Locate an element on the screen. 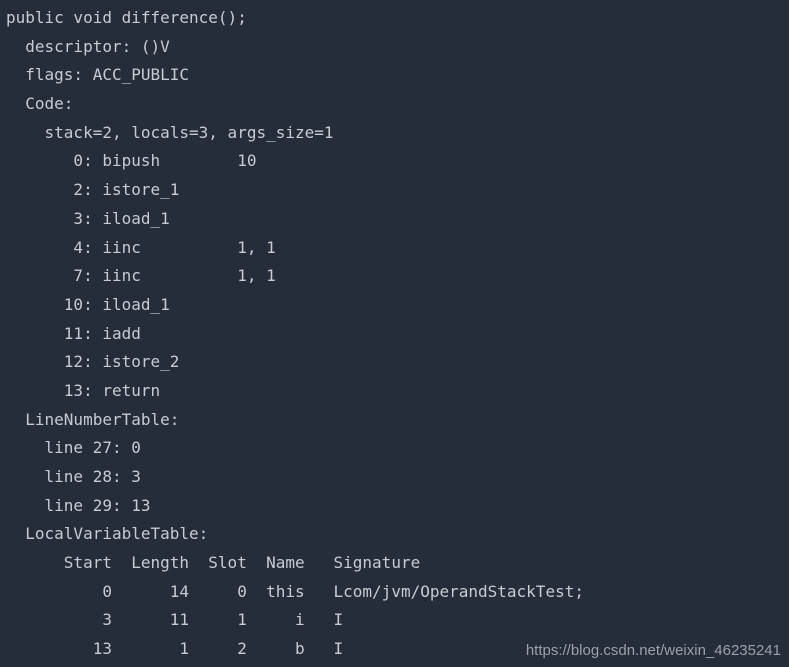  bytecode-instruction-line: 4: iinc 1, 1 is located at coordinates (141, 247).